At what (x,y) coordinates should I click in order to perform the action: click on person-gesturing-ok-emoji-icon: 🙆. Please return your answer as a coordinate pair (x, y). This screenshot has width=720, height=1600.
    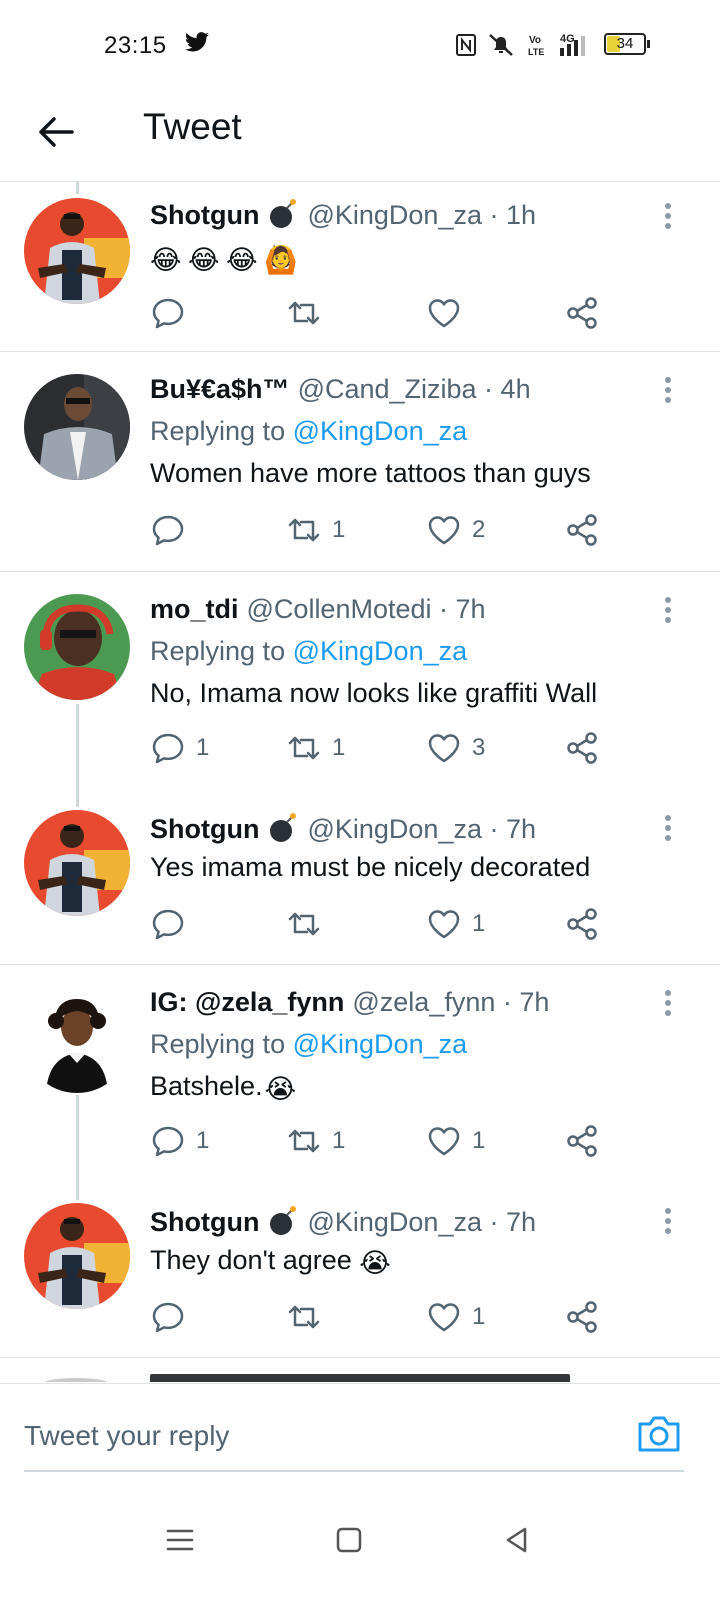
    Looking at the image, I should click on (281, 259).